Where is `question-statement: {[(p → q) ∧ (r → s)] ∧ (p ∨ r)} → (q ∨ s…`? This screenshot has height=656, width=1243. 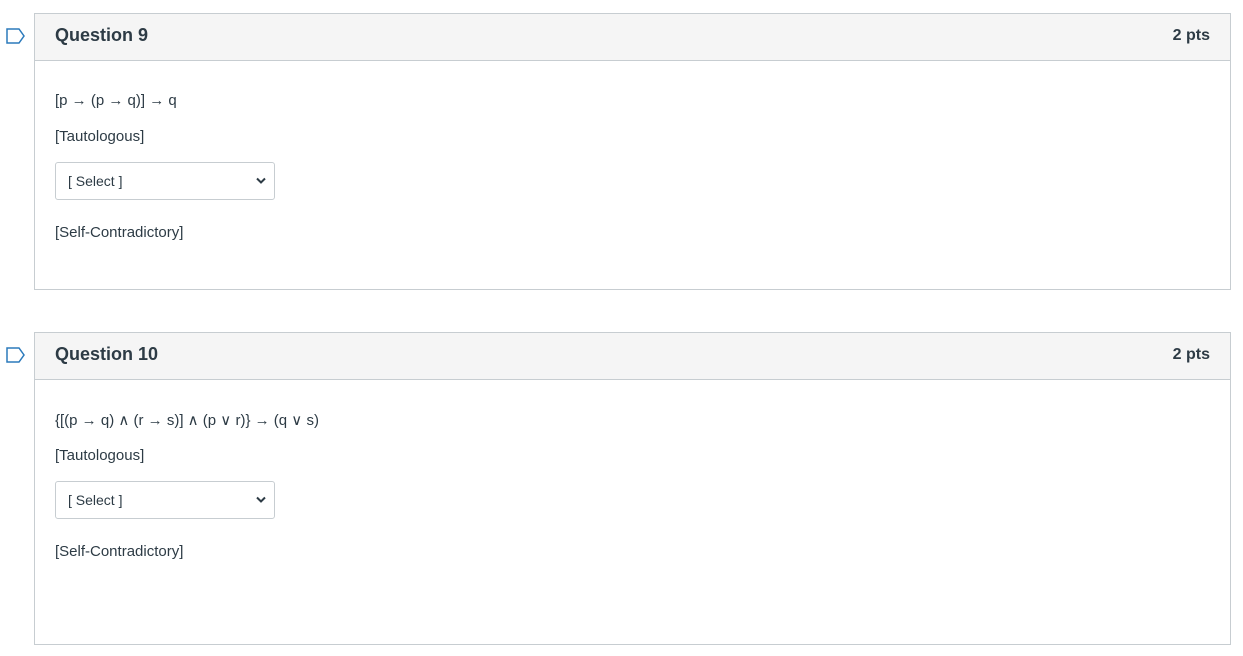
question-statement: {[(p → q) ∧ (r → s)] ∧ (p ∨ r)} → (q ∨ s… is located at coordinates (187, 420).